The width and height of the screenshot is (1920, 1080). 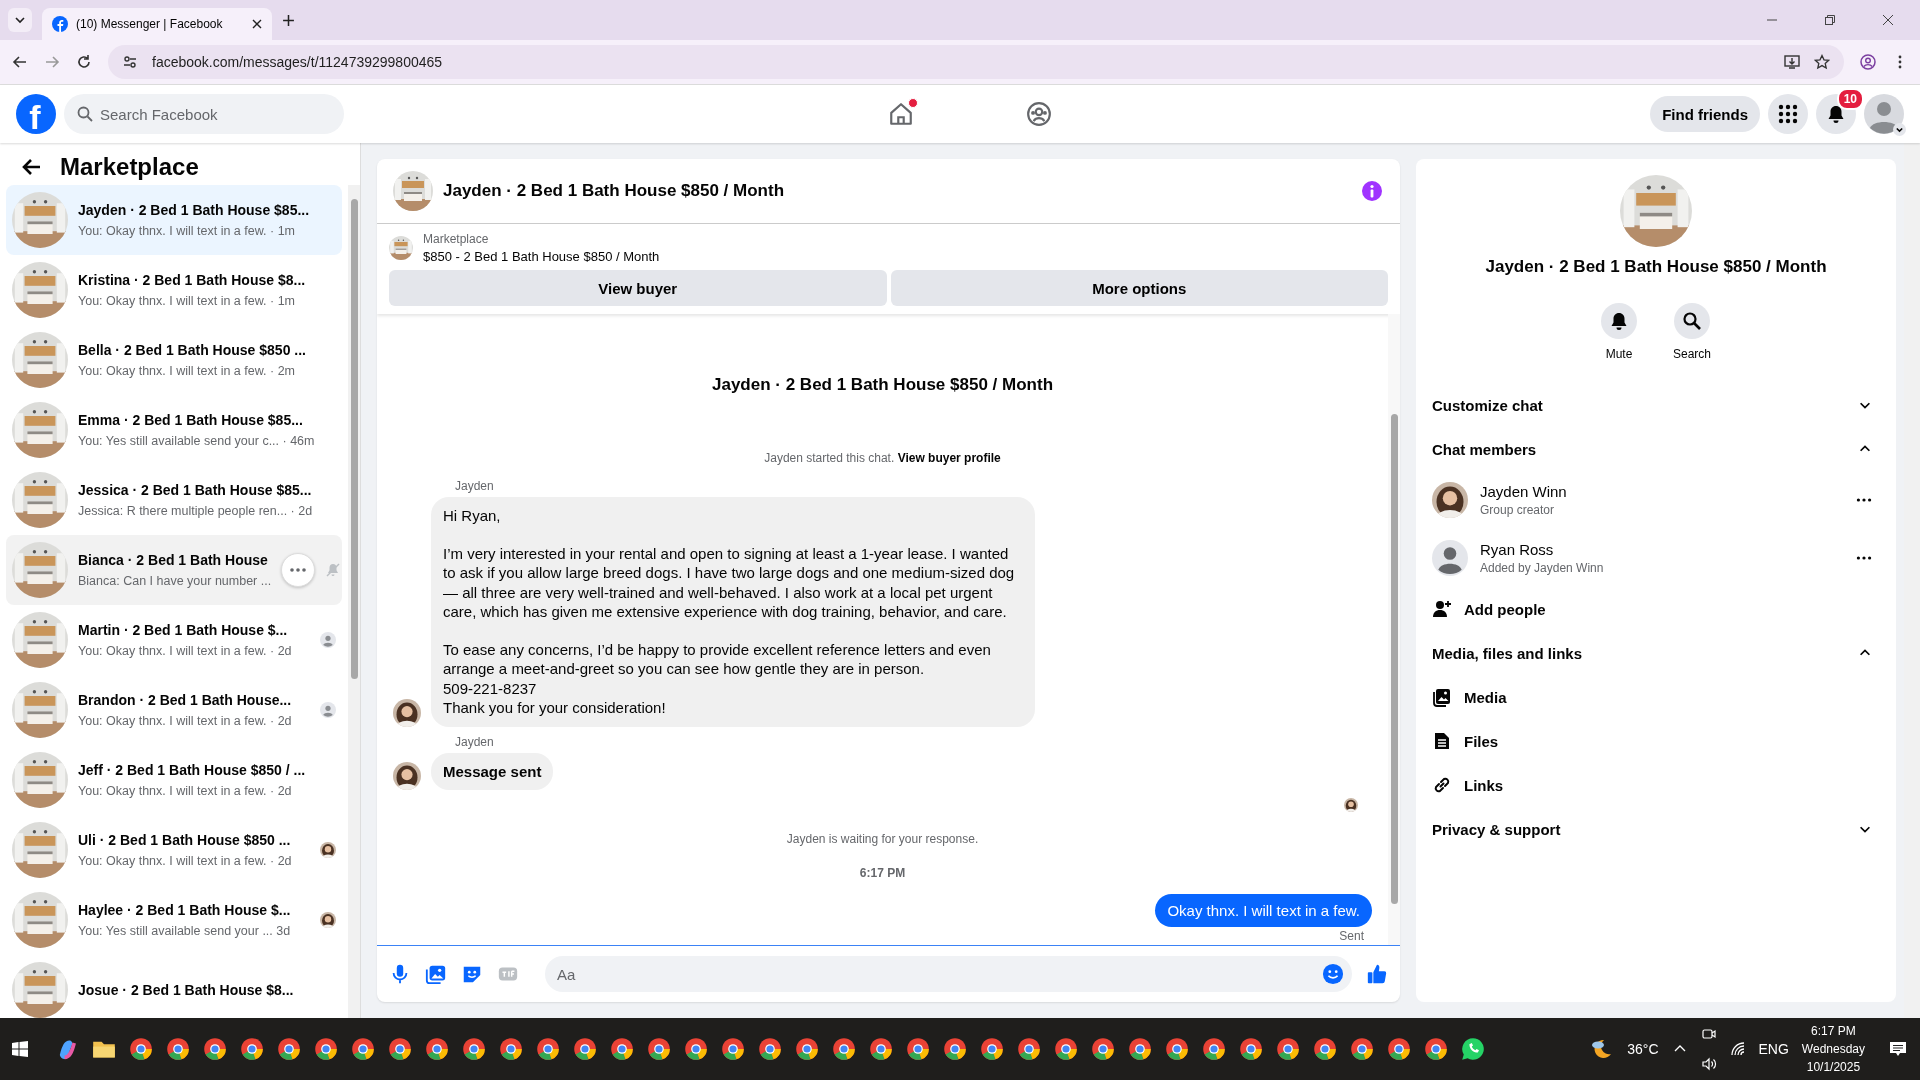 What do you see at coordinates (1708, 1064) in the screenshot?
I see `speaker-icon` at bounding box center [1708, 1064].